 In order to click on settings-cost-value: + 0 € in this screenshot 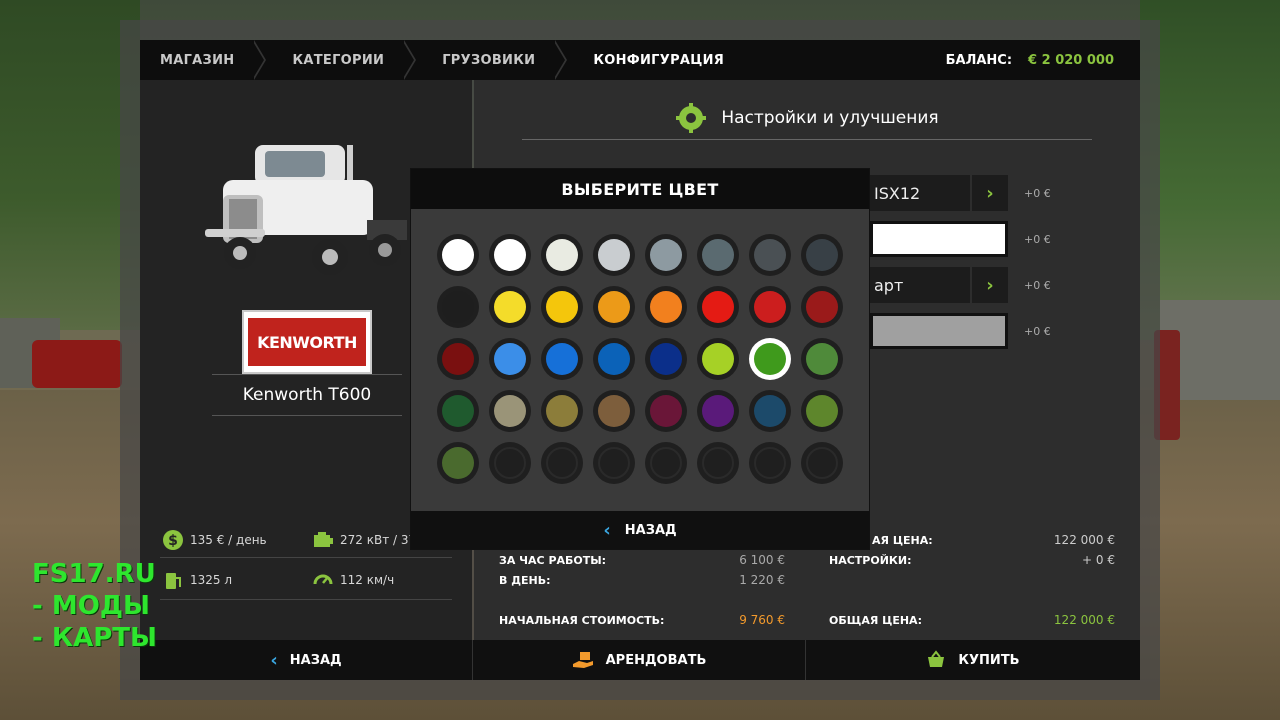, I will do `click(1098, 560)`.